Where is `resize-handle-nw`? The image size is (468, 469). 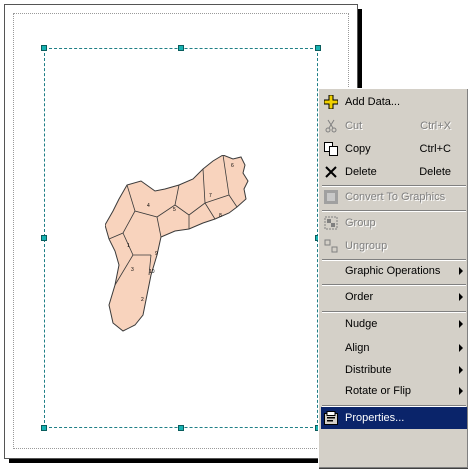
resize-handle-nw is located at coordinates (44, 48).